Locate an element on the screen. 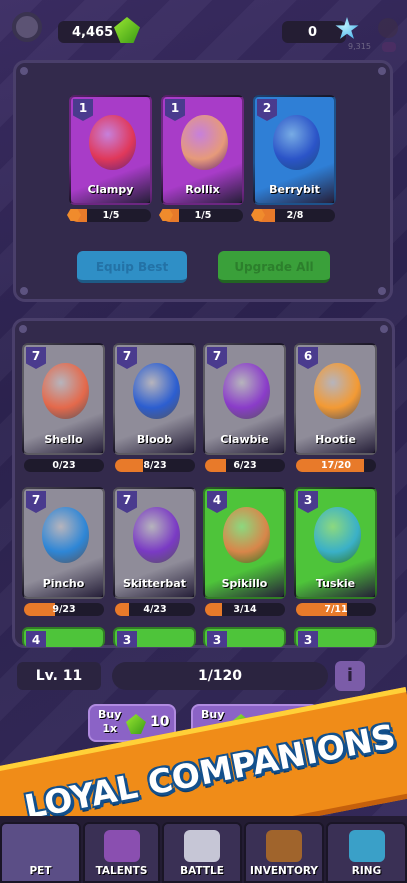 The image size is (407, 883). pet-card: 7 Pincho is located at coordinates (63, 543).